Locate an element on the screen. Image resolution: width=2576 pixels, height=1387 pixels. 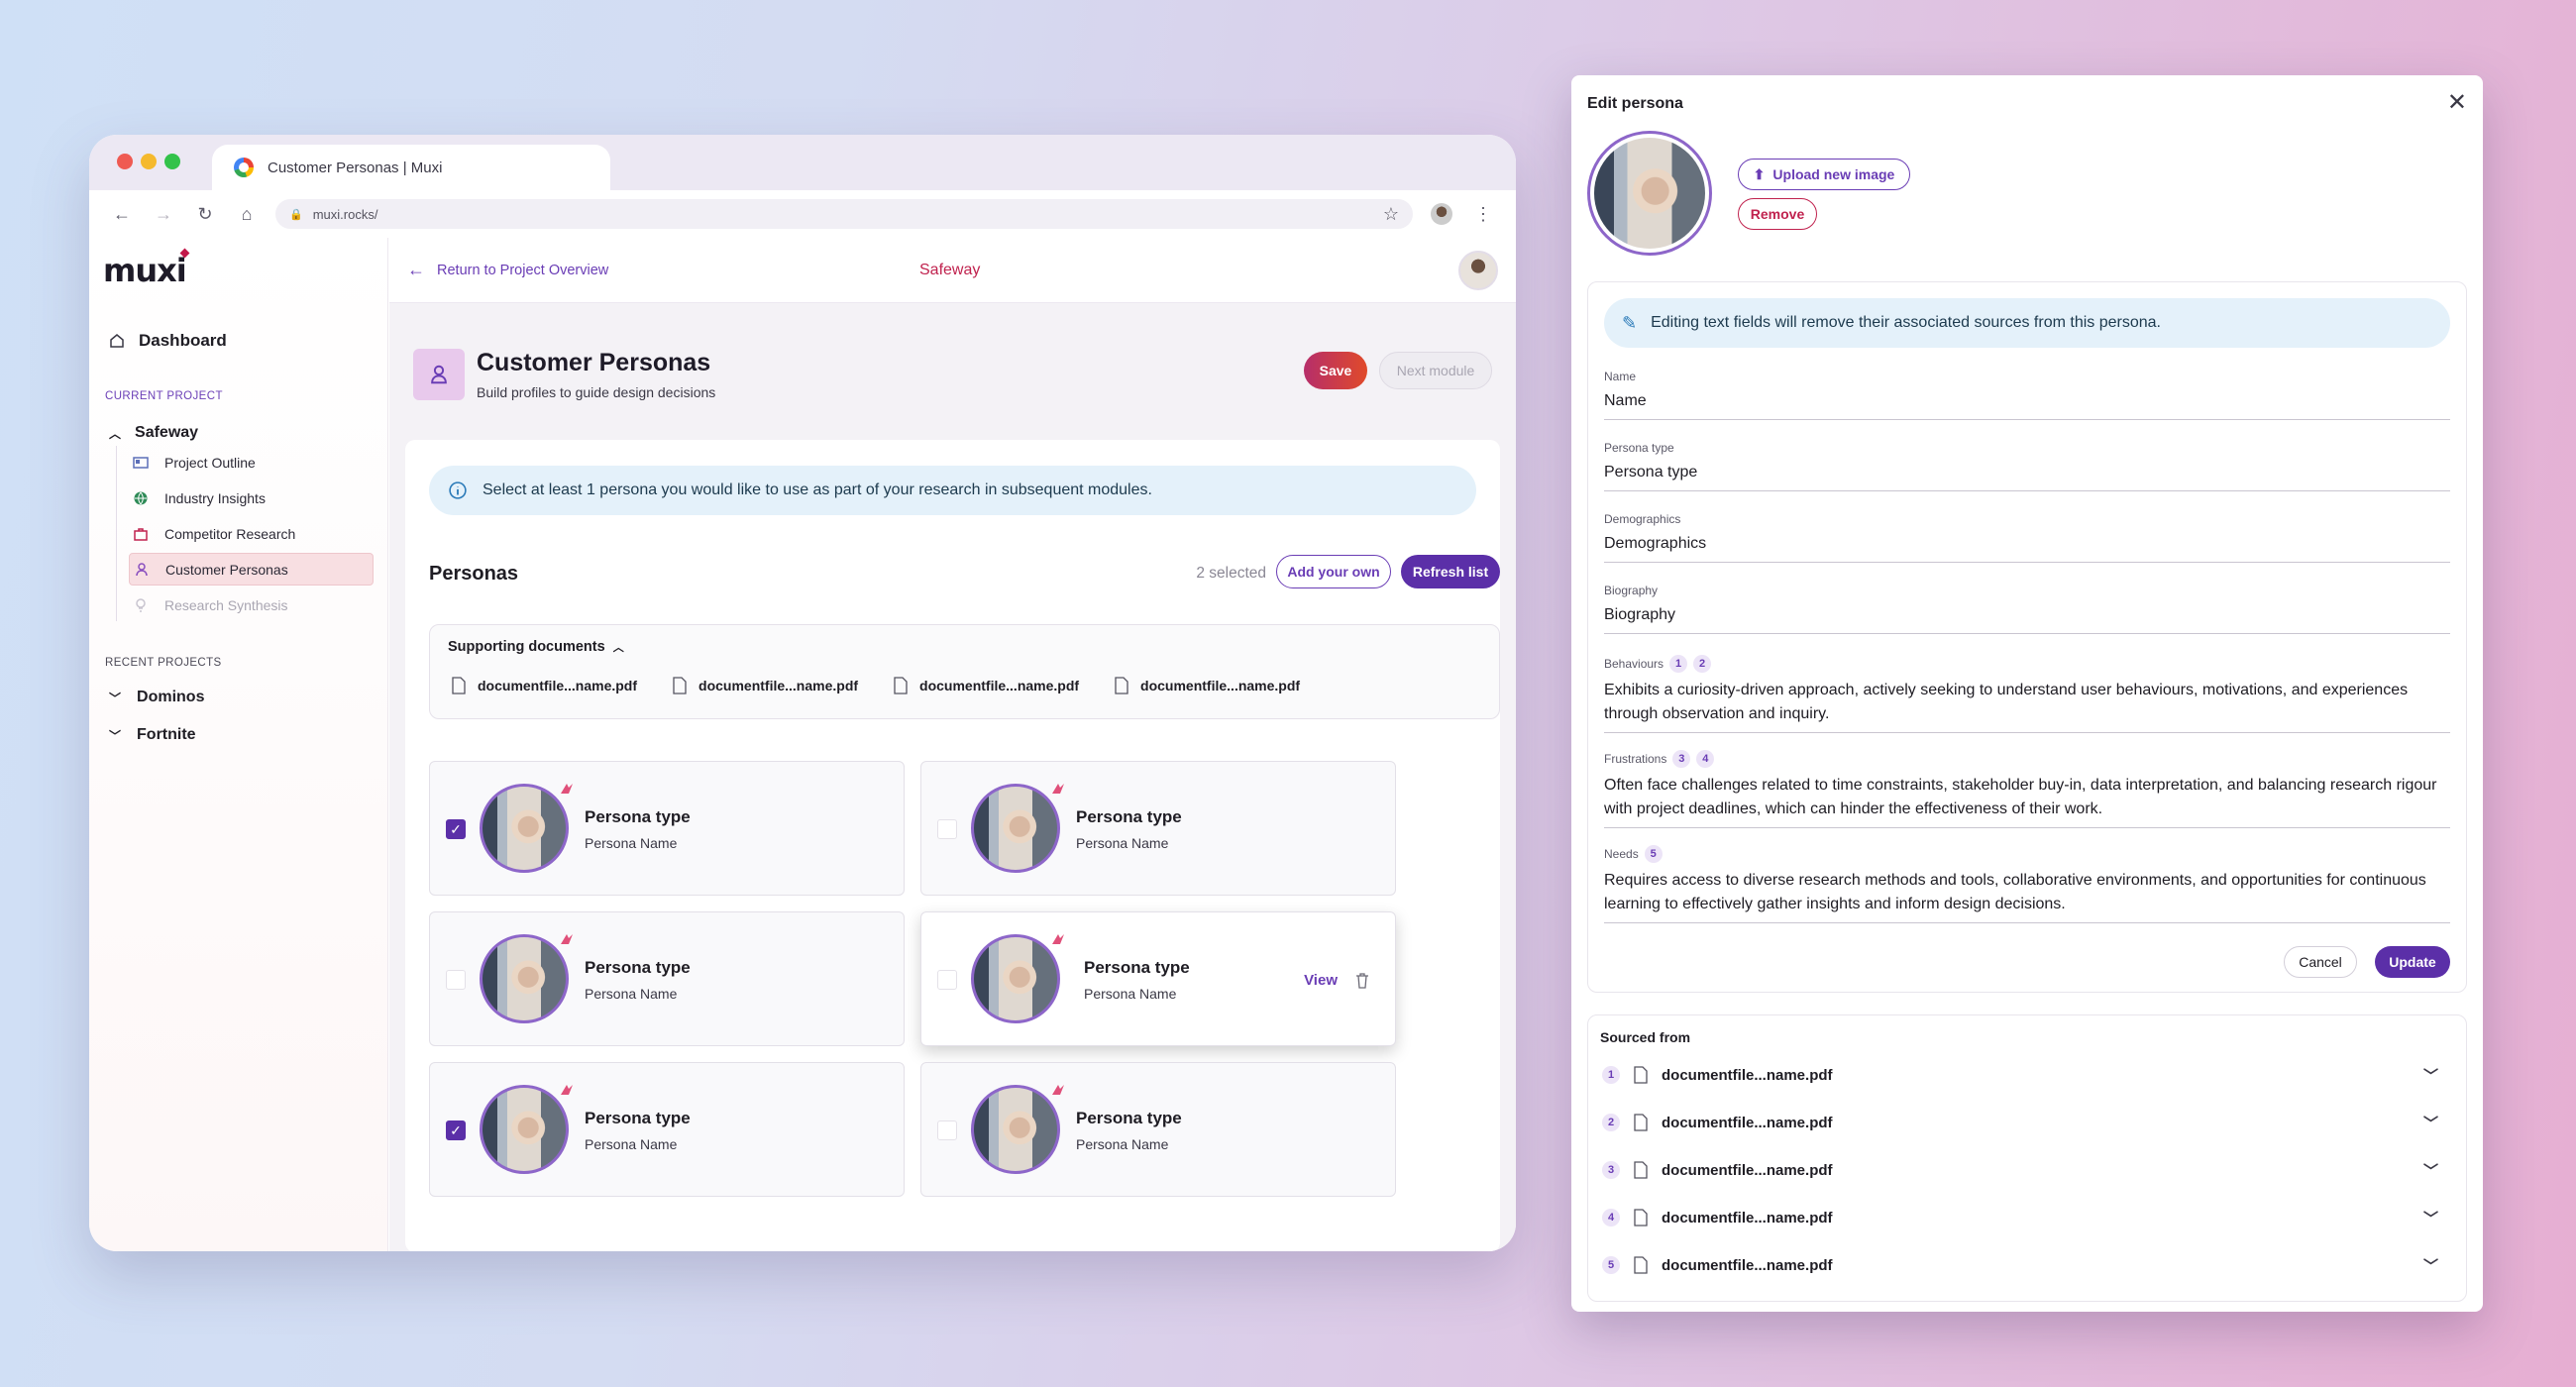
sidebar-project-safeway: ︿ Safeway is located at coordinates (242, 433).